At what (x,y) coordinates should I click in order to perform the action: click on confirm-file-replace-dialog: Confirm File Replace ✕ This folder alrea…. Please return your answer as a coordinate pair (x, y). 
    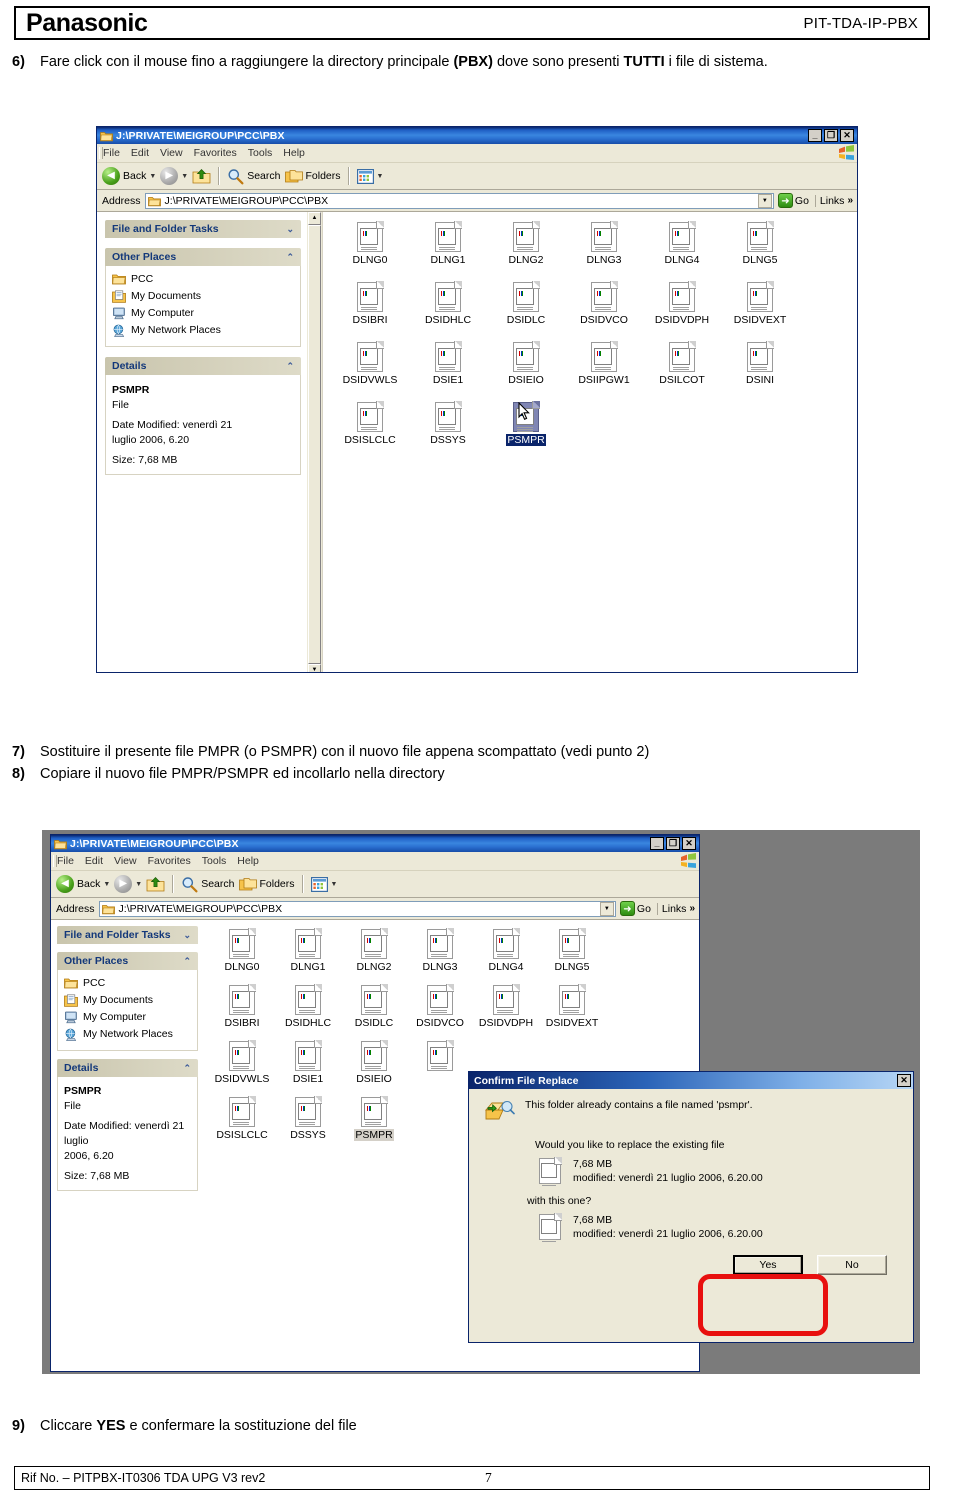
    Looking at the image, I should click on (691, 1207).